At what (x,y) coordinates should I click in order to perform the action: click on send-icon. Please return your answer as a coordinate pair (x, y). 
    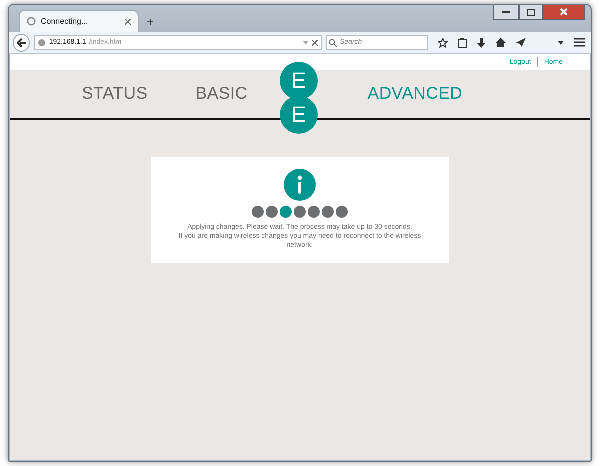
    Looking at the image, I should click on (521, 42).